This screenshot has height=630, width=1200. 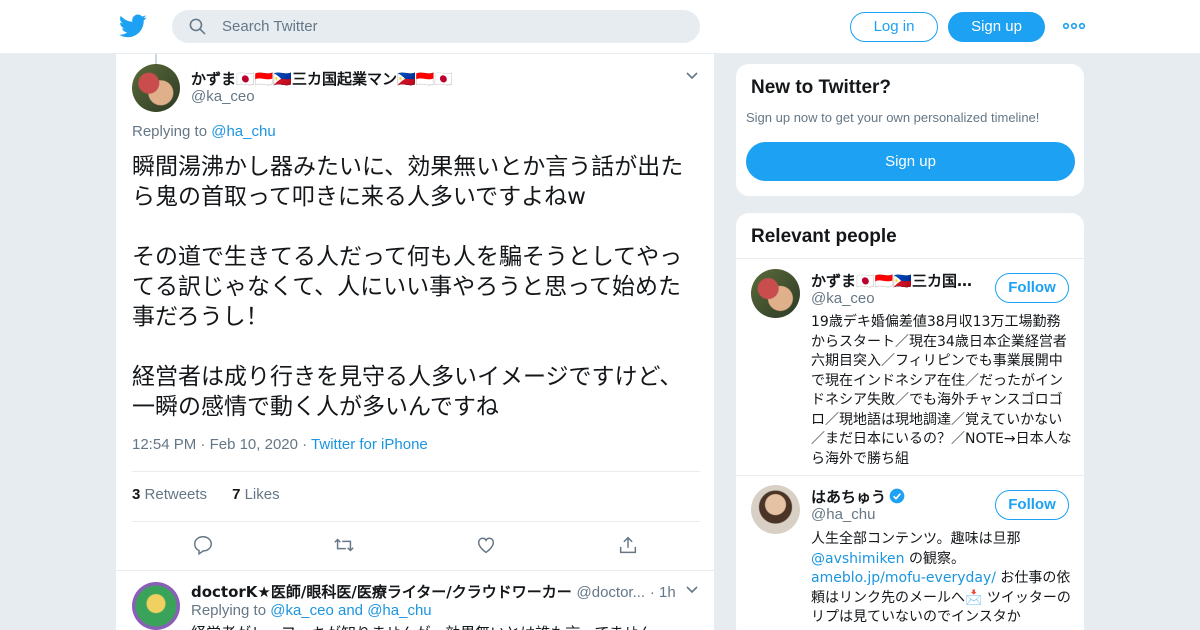 I want to click on reply-replying-to: Replying to @ka_ceo and @ha_chu, so click(x=311, y=610).